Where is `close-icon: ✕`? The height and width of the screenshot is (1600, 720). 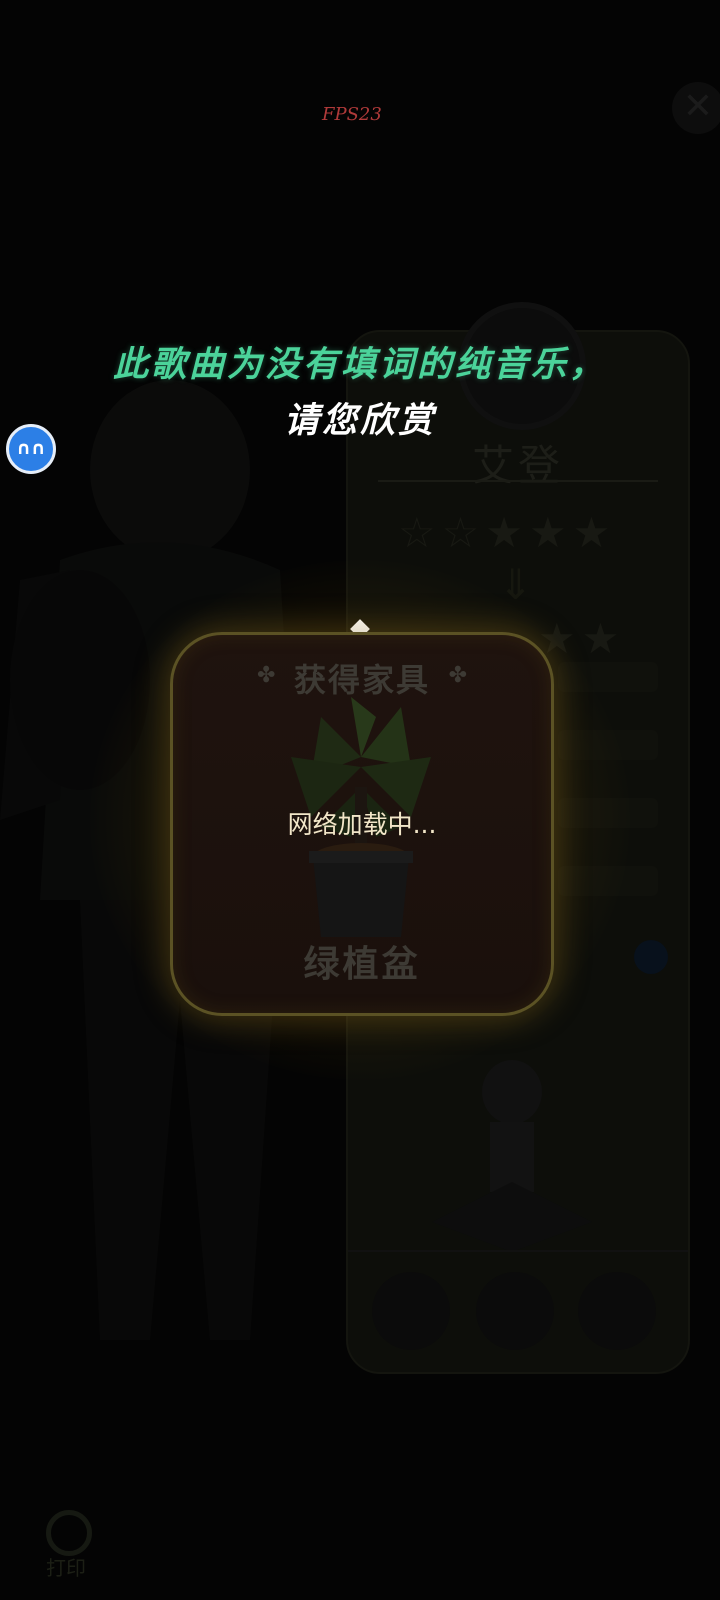 close-icon: ✕ is located at coordinates (696, 108).